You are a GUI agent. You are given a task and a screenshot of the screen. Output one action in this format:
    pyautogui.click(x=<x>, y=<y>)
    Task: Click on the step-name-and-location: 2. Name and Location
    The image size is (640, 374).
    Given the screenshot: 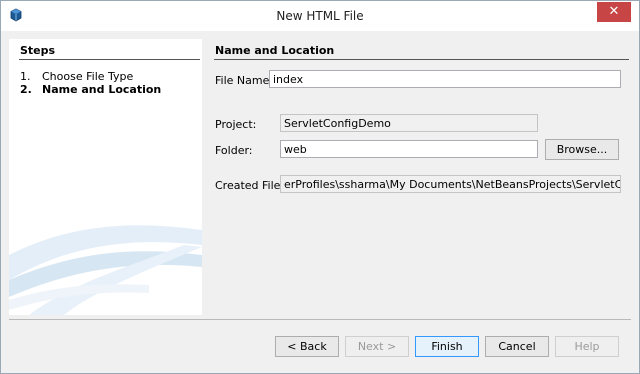 What is the action you would take?
    pyautogui.click(x=90, y=89)
    